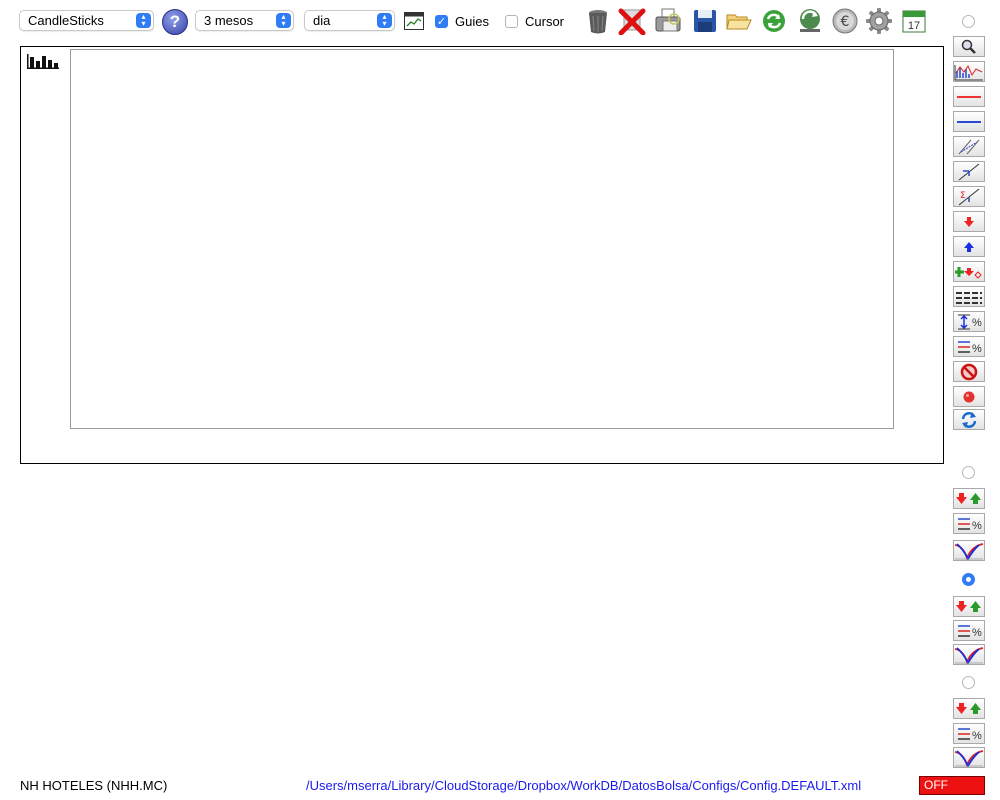 The width and height of the screenshot is (1000, 800). Describe the element at coordinates (43, 61) in the screenshot. I see `volume-bars-icon` at that location.